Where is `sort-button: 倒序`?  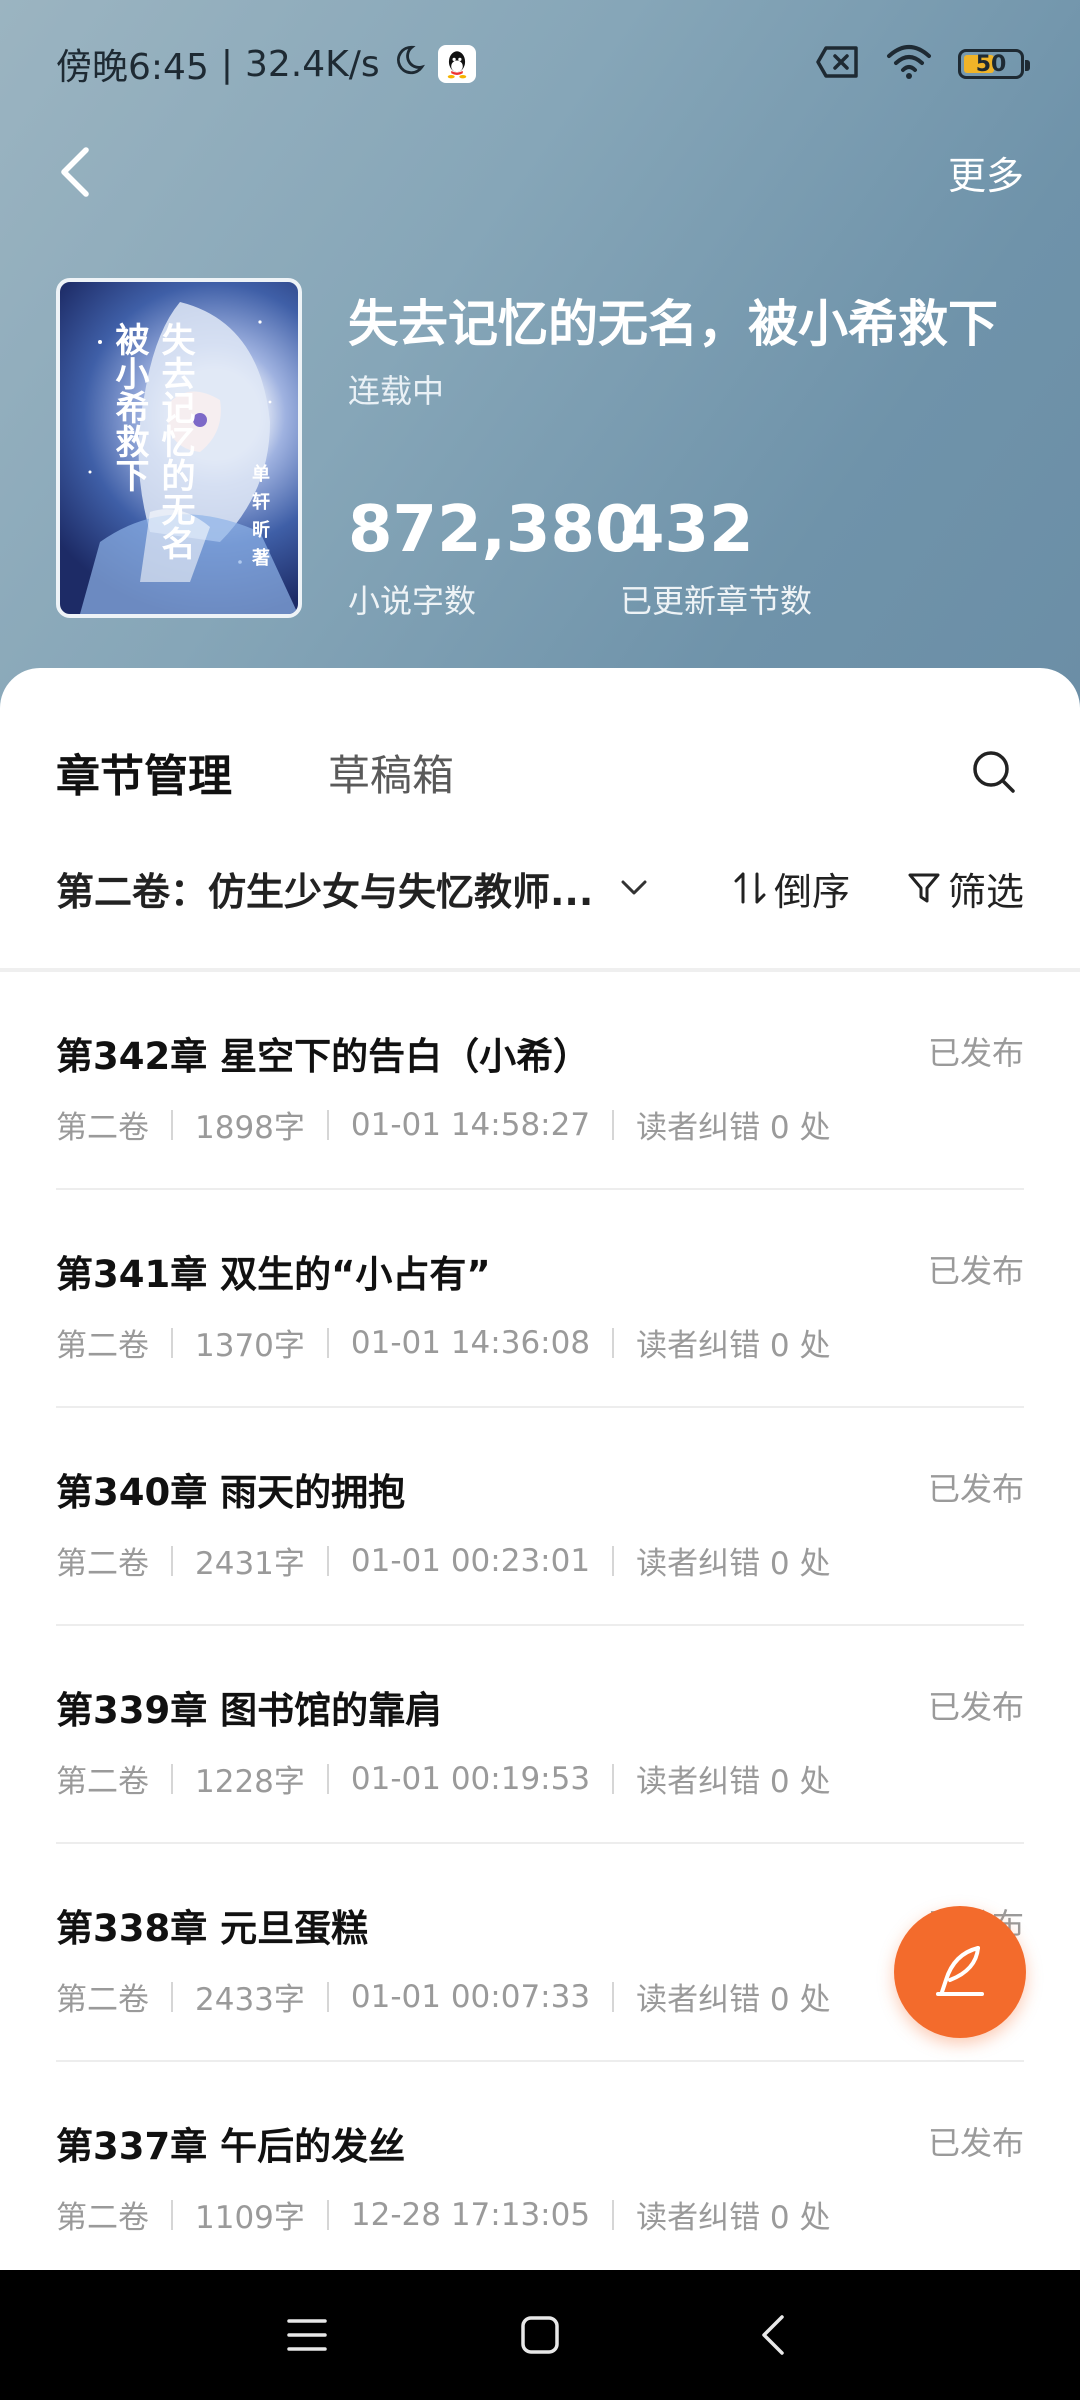
sort-button: 倒序 is located at coordinates (791, 888).